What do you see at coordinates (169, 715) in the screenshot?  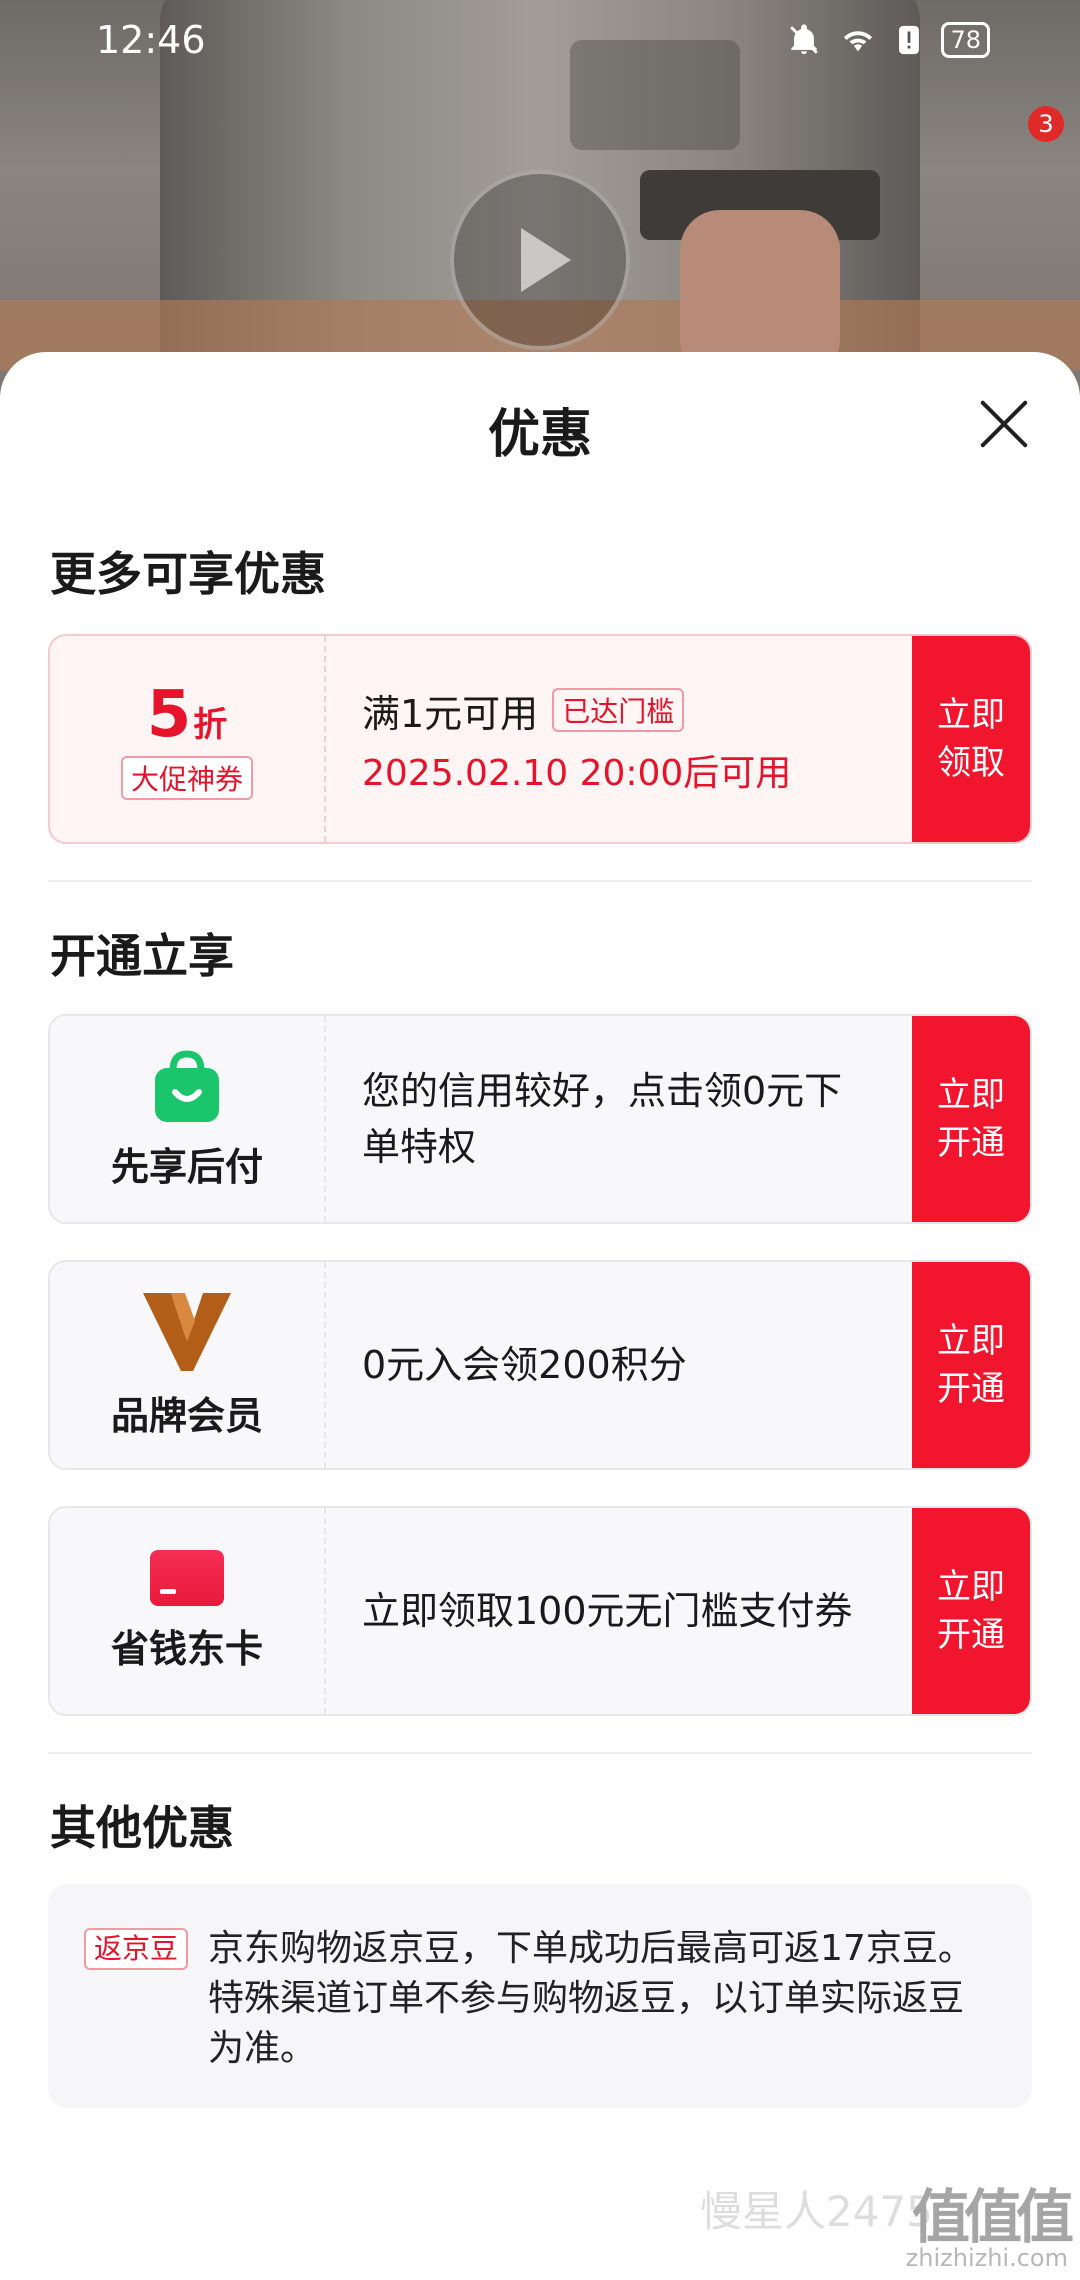 I see `discount-value: 5` at bounding box center [169, 715].